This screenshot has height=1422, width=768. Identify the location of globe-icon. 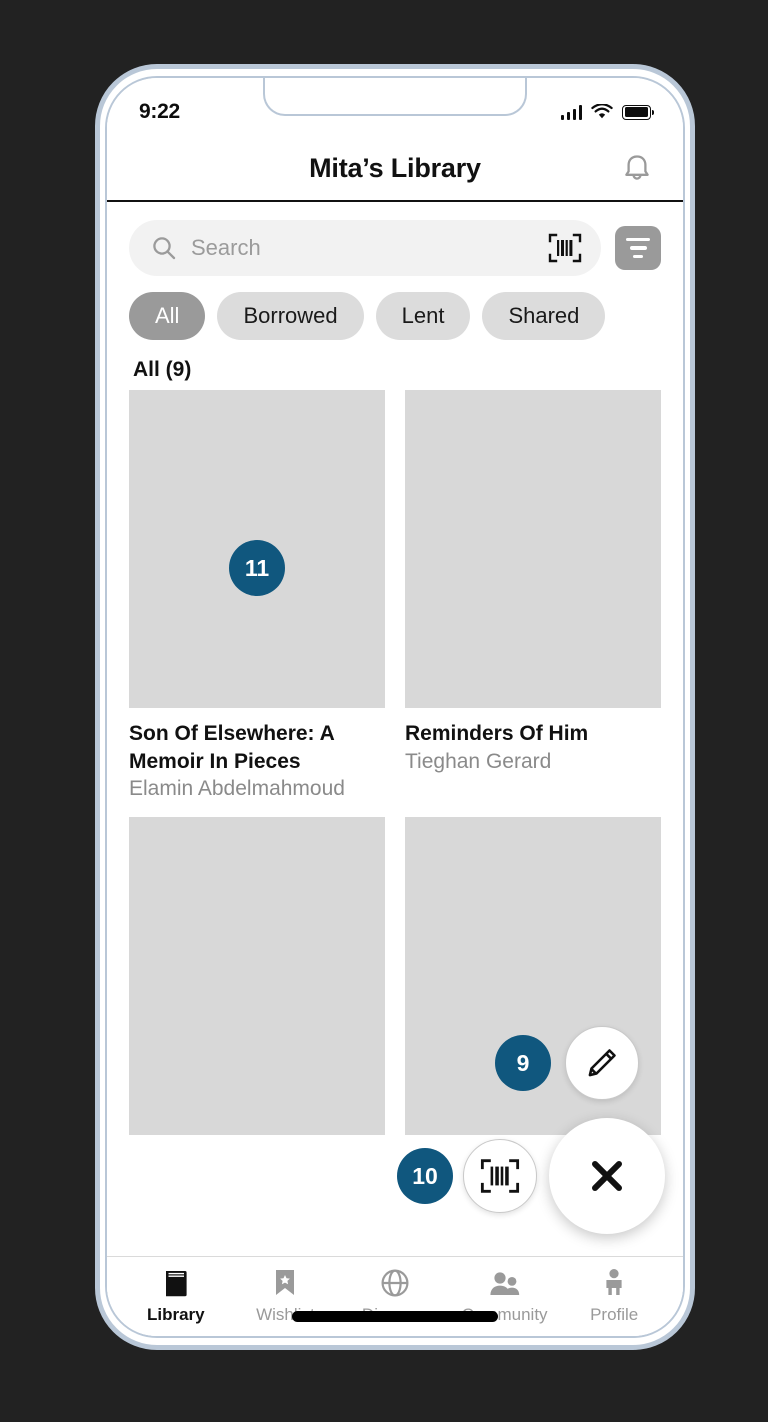
(395, 1283).